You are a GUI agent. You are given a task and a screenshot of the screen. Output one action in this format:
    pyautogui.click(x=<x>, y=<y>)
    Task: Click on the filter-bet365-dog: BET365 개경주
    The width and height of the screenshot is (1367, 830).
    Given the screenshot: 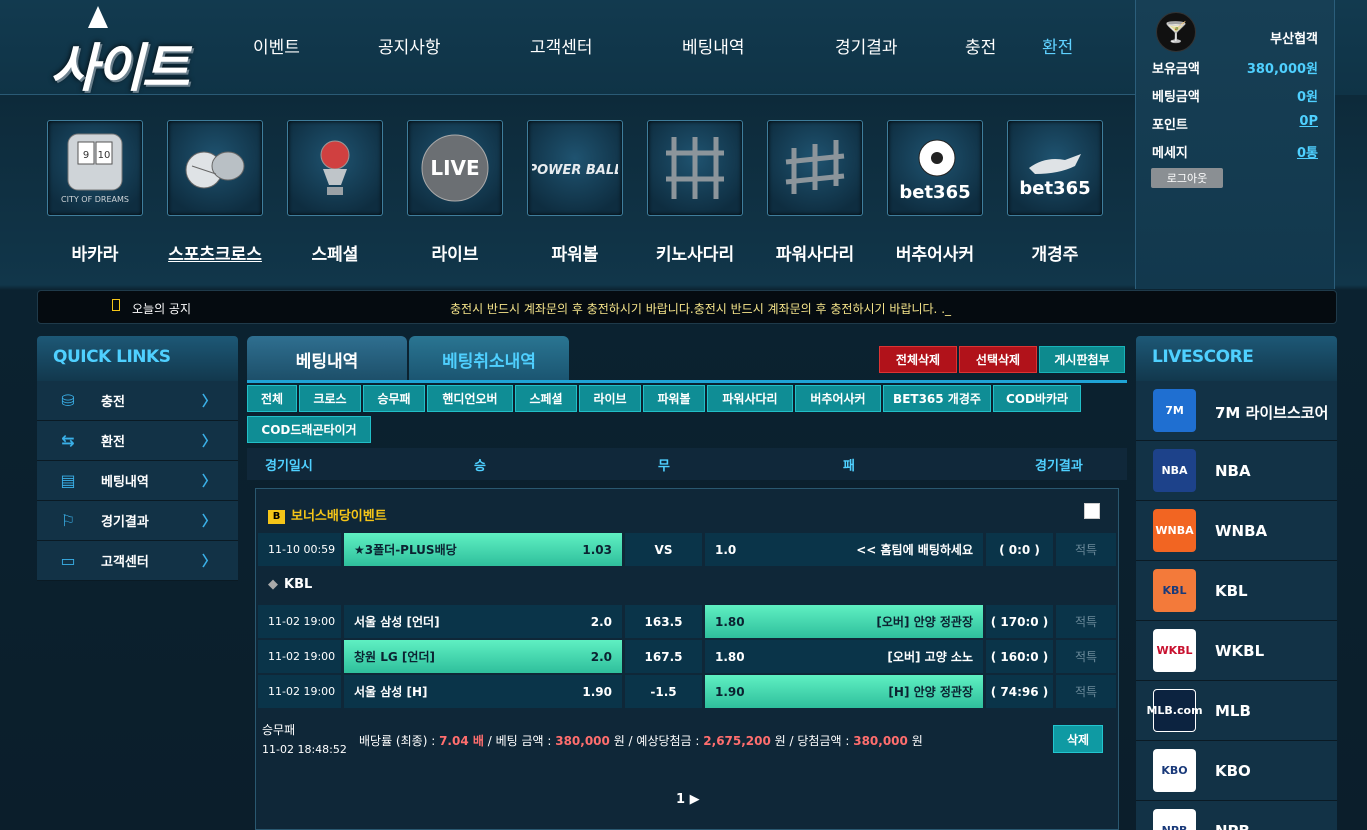 What is the action you would take?
    pyautogui.click(x=937, y=398)
    